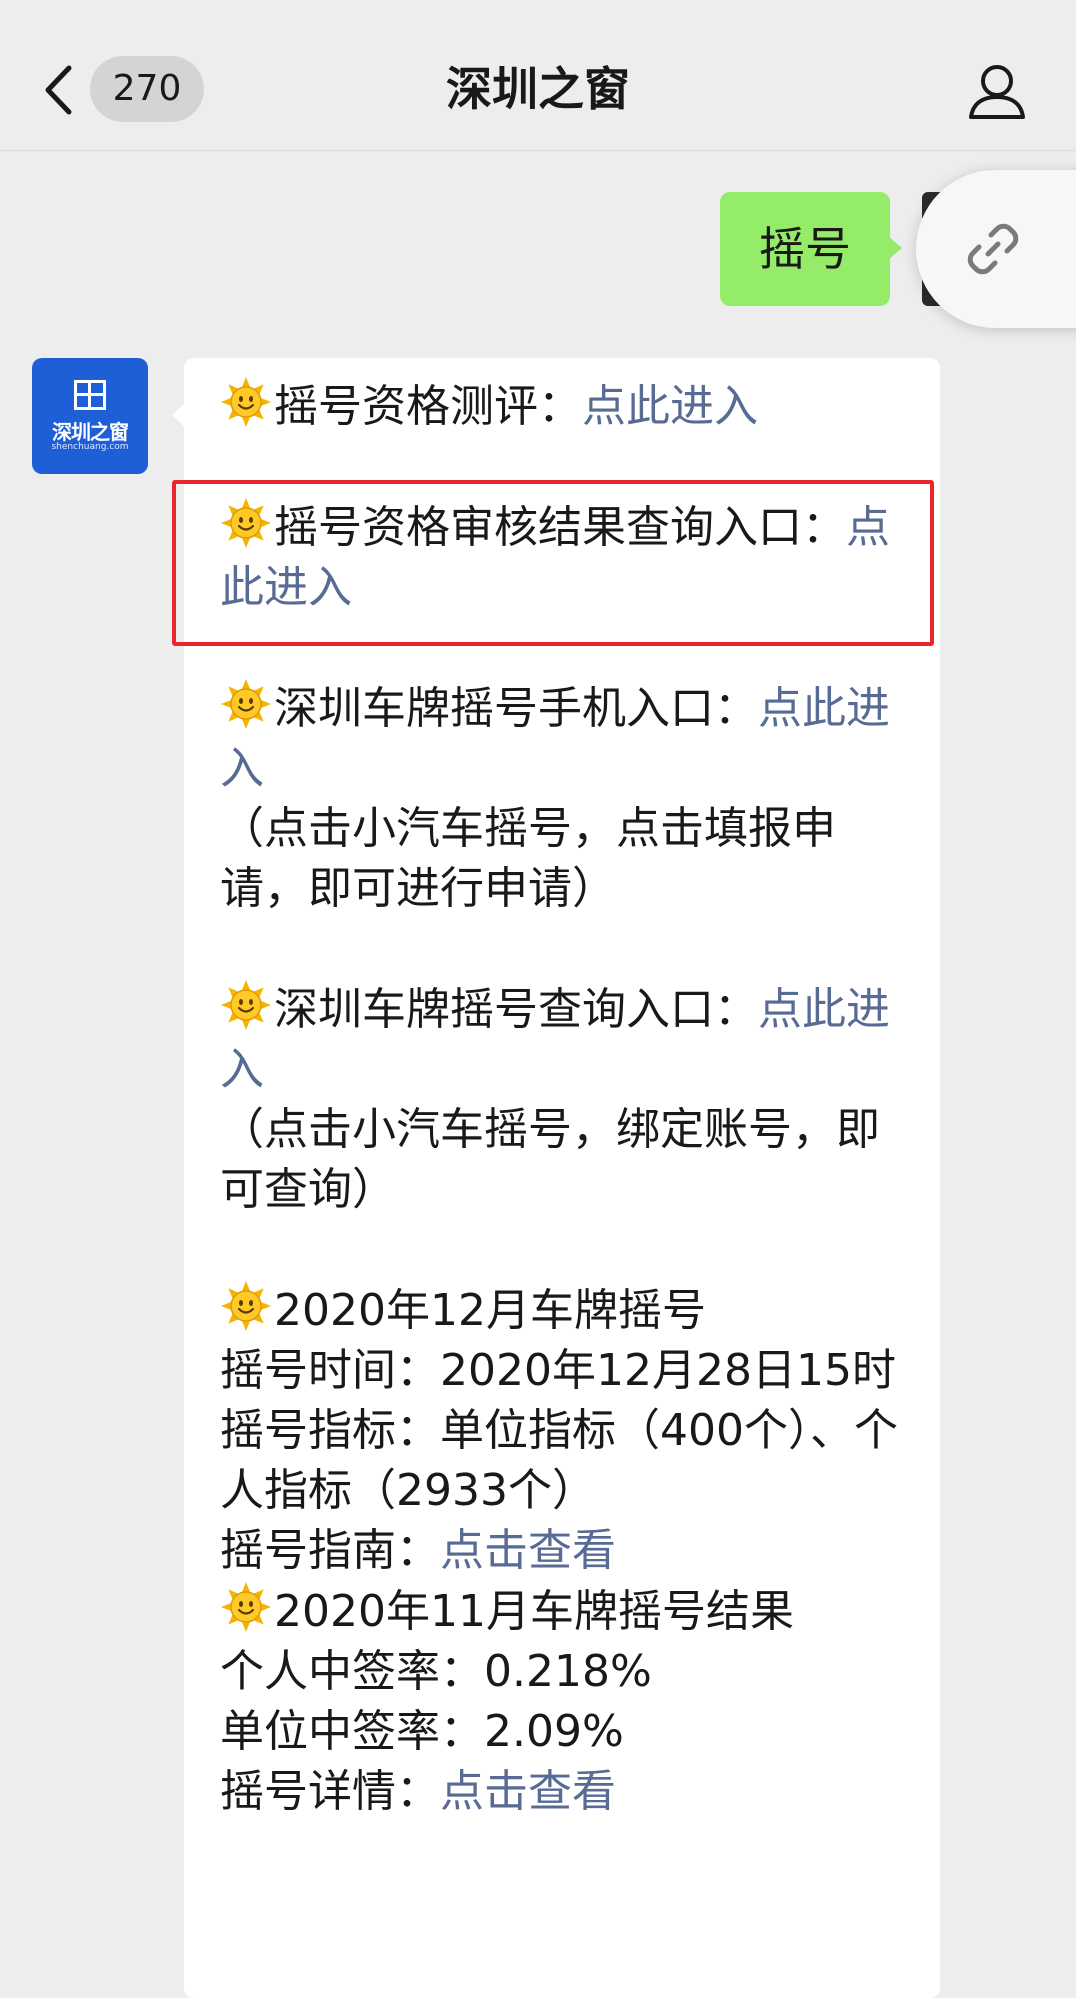 The height and width of the screenshot is (1998, 1076). I want to click on chevron-left-icon, so click(58, 90).